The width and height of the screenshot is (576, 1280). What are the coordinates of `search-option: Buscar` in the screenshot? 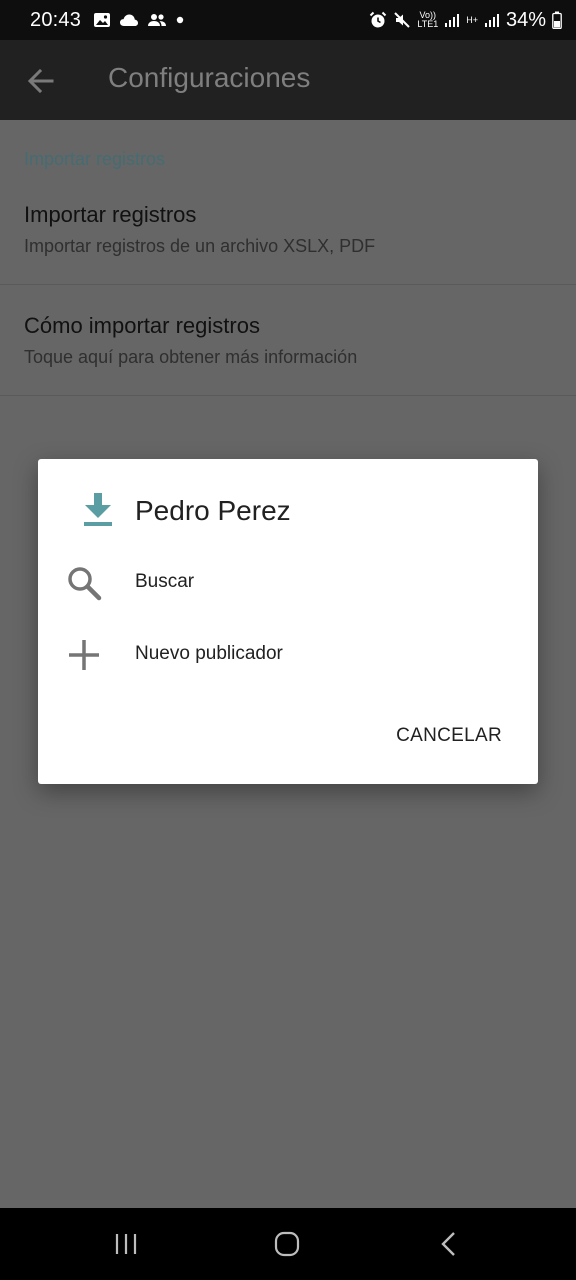 It's located at (288, 583).